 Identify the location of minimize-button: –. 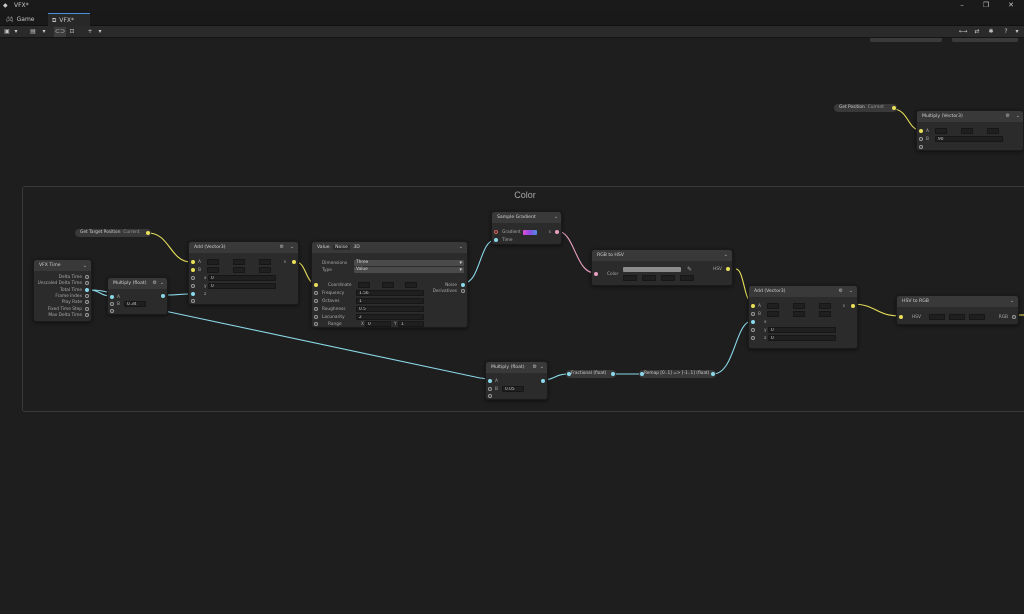
(962, 5).